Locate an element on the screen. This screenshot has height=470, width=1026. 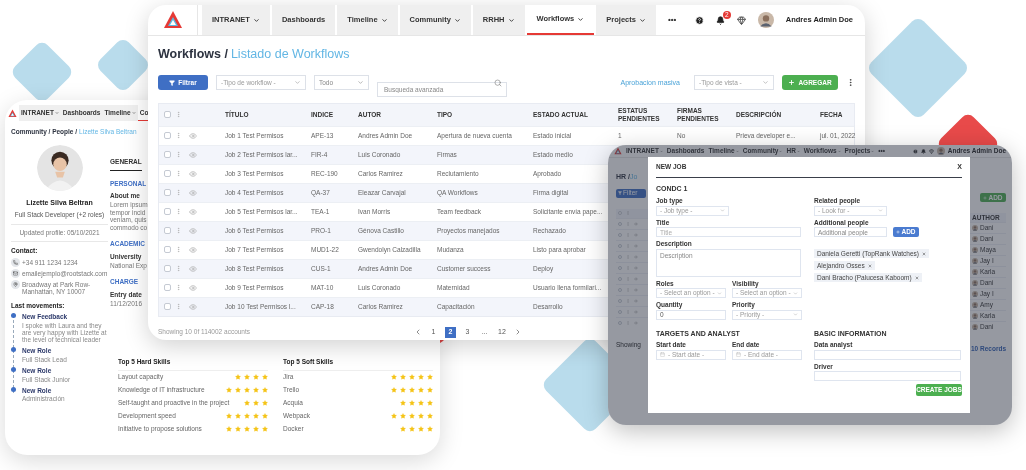
kebab-icon is located at coordinates (850, 83).